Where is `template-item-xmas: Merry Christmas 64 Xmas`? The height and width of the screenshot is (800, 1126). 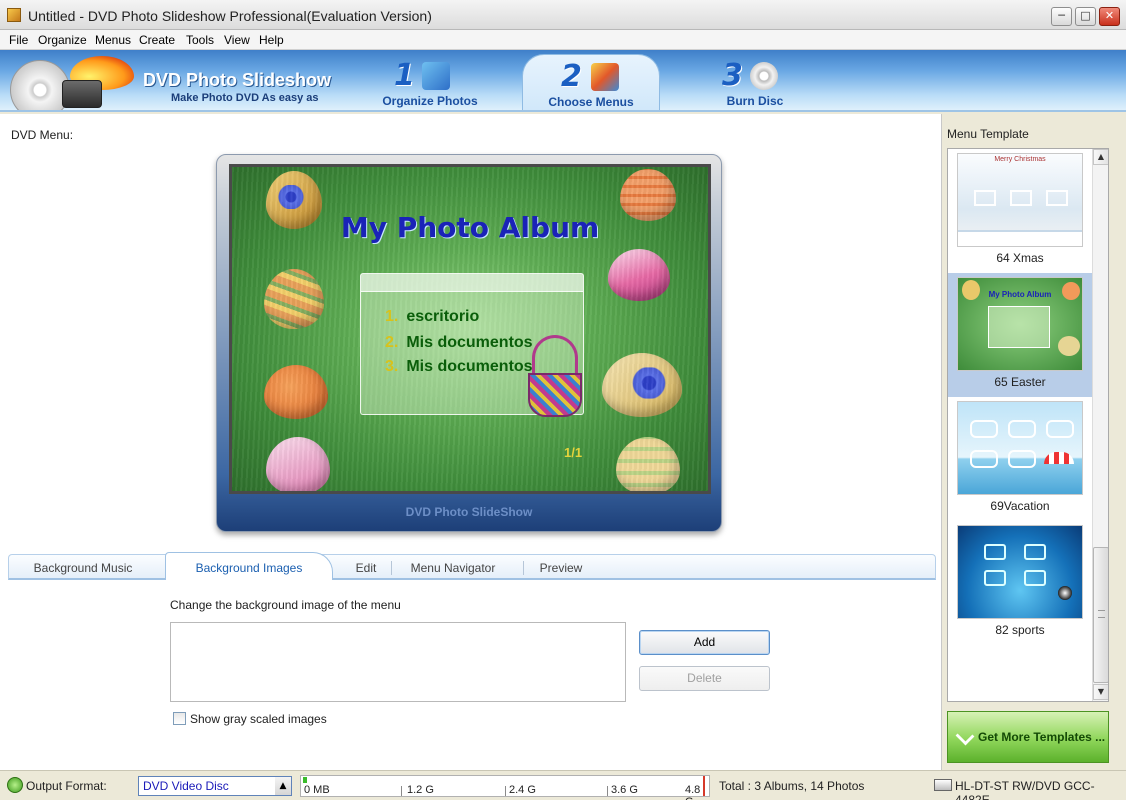
template-item-xmas: Merry Christmas 64 Xmas is located at coordinates (1020, 211).